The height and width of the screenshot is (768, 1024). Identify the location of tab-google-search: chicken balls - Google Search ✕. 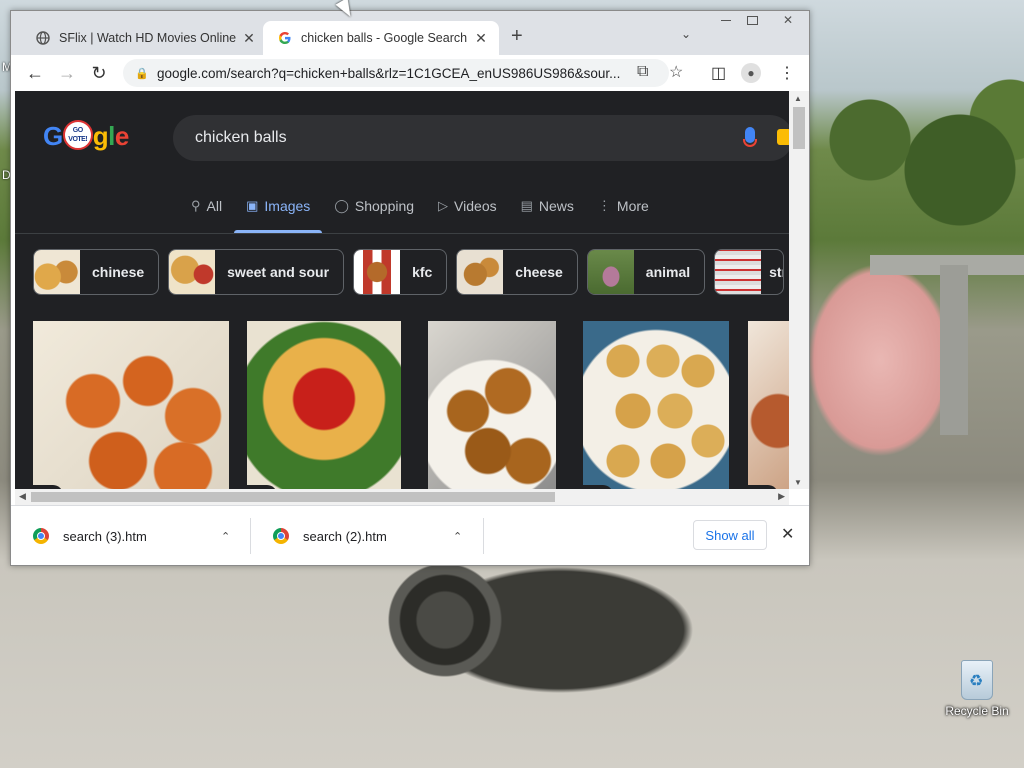
(381, 38).